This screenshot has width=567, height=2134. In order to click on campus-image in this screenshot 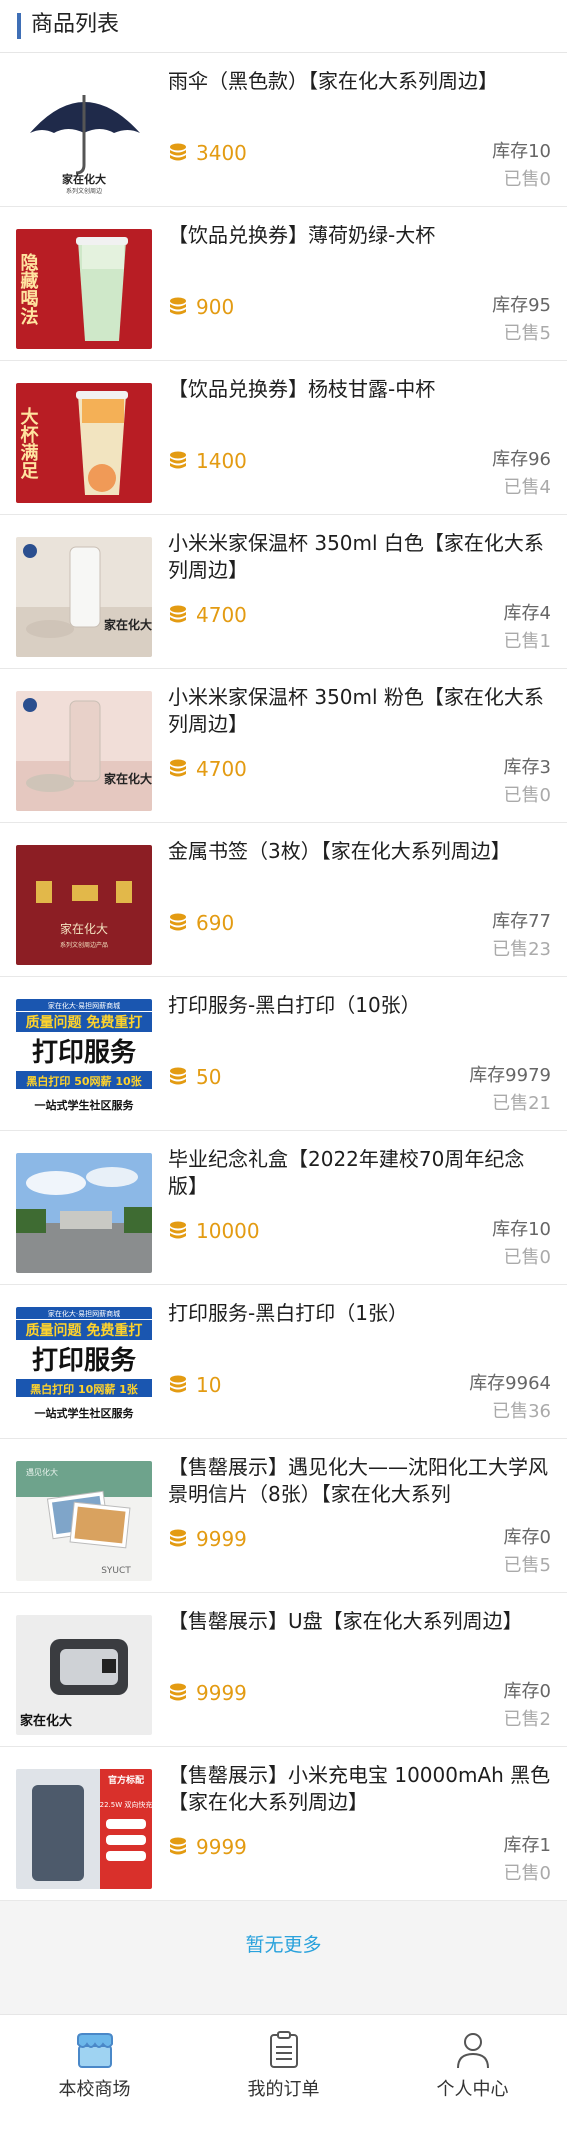, I will do `click(84, 1213)`.